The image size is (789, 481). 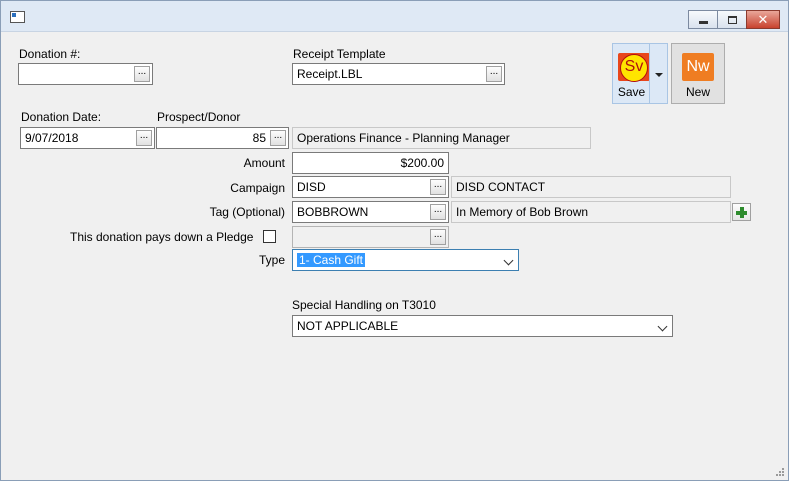 I want to click on app-icon, so click(x=17, y=17).